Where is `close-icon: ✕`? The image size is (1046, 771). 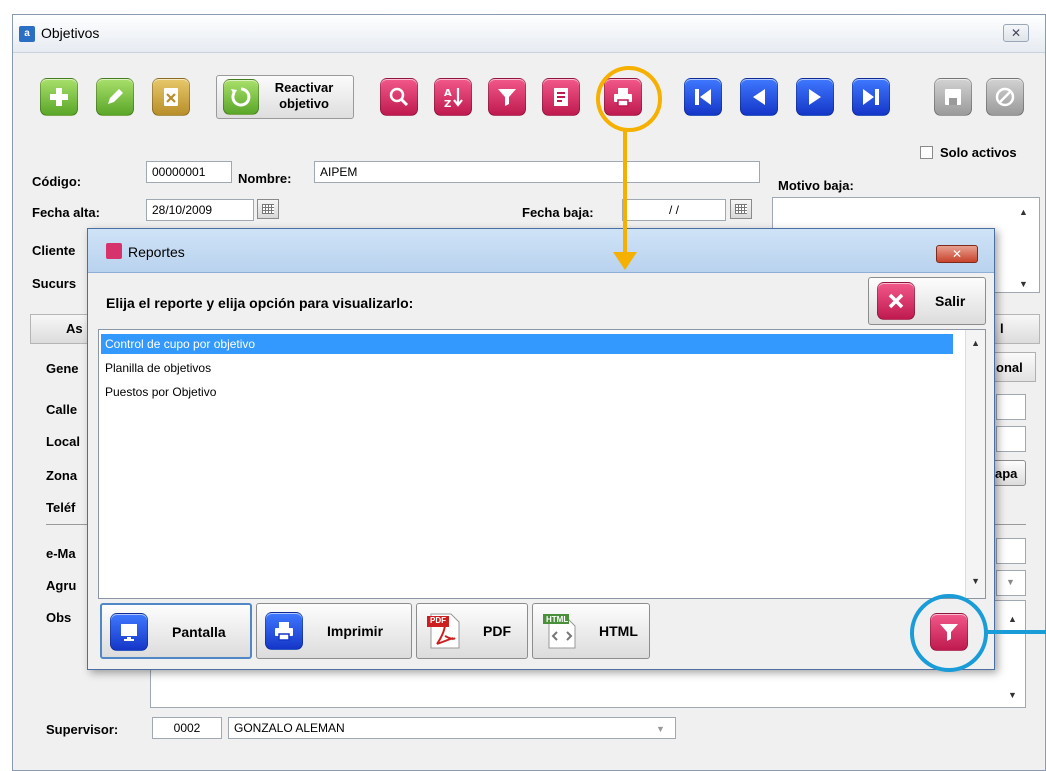 close-icon: ✕ is located at coordinates (1016, 33).